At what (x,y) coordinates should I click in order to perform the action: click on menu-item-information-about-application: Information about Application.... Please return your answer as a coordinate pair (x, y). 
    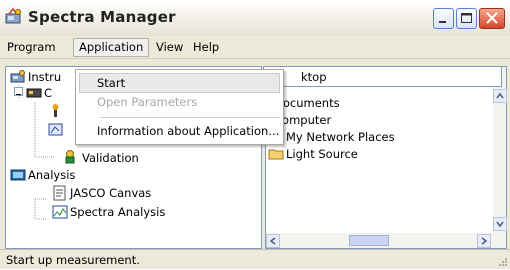
    Looking at the image, I should click on (188, 131).